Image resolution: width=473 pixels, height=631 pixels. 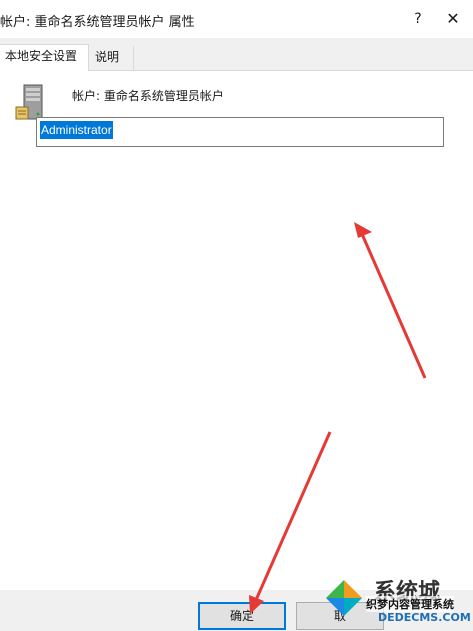 What do you see at coordinates (148, 96) in the screenshot?
I see `policy-name: 帐户: 重命名系统管理员帐户` at bounding box center [148, 96].